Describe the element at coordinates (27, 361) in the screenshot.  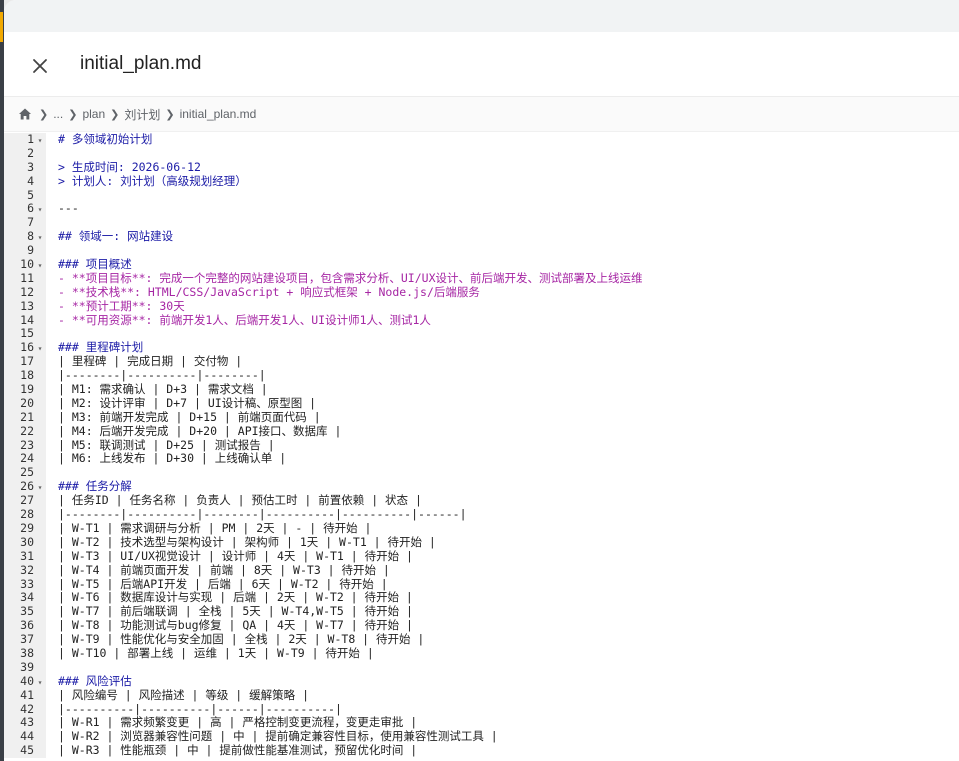
I see `line-number: 17` at that location.